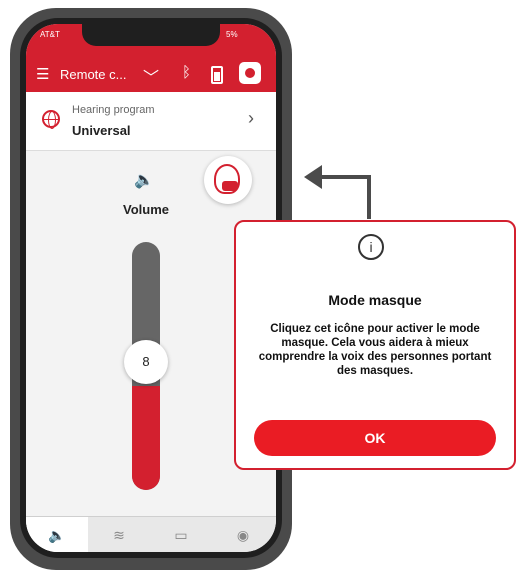 This screenshot has width=523, height=571. Describe the element at coordinates (51, 119) in the screenshot. I see `globe-icon` at that location.